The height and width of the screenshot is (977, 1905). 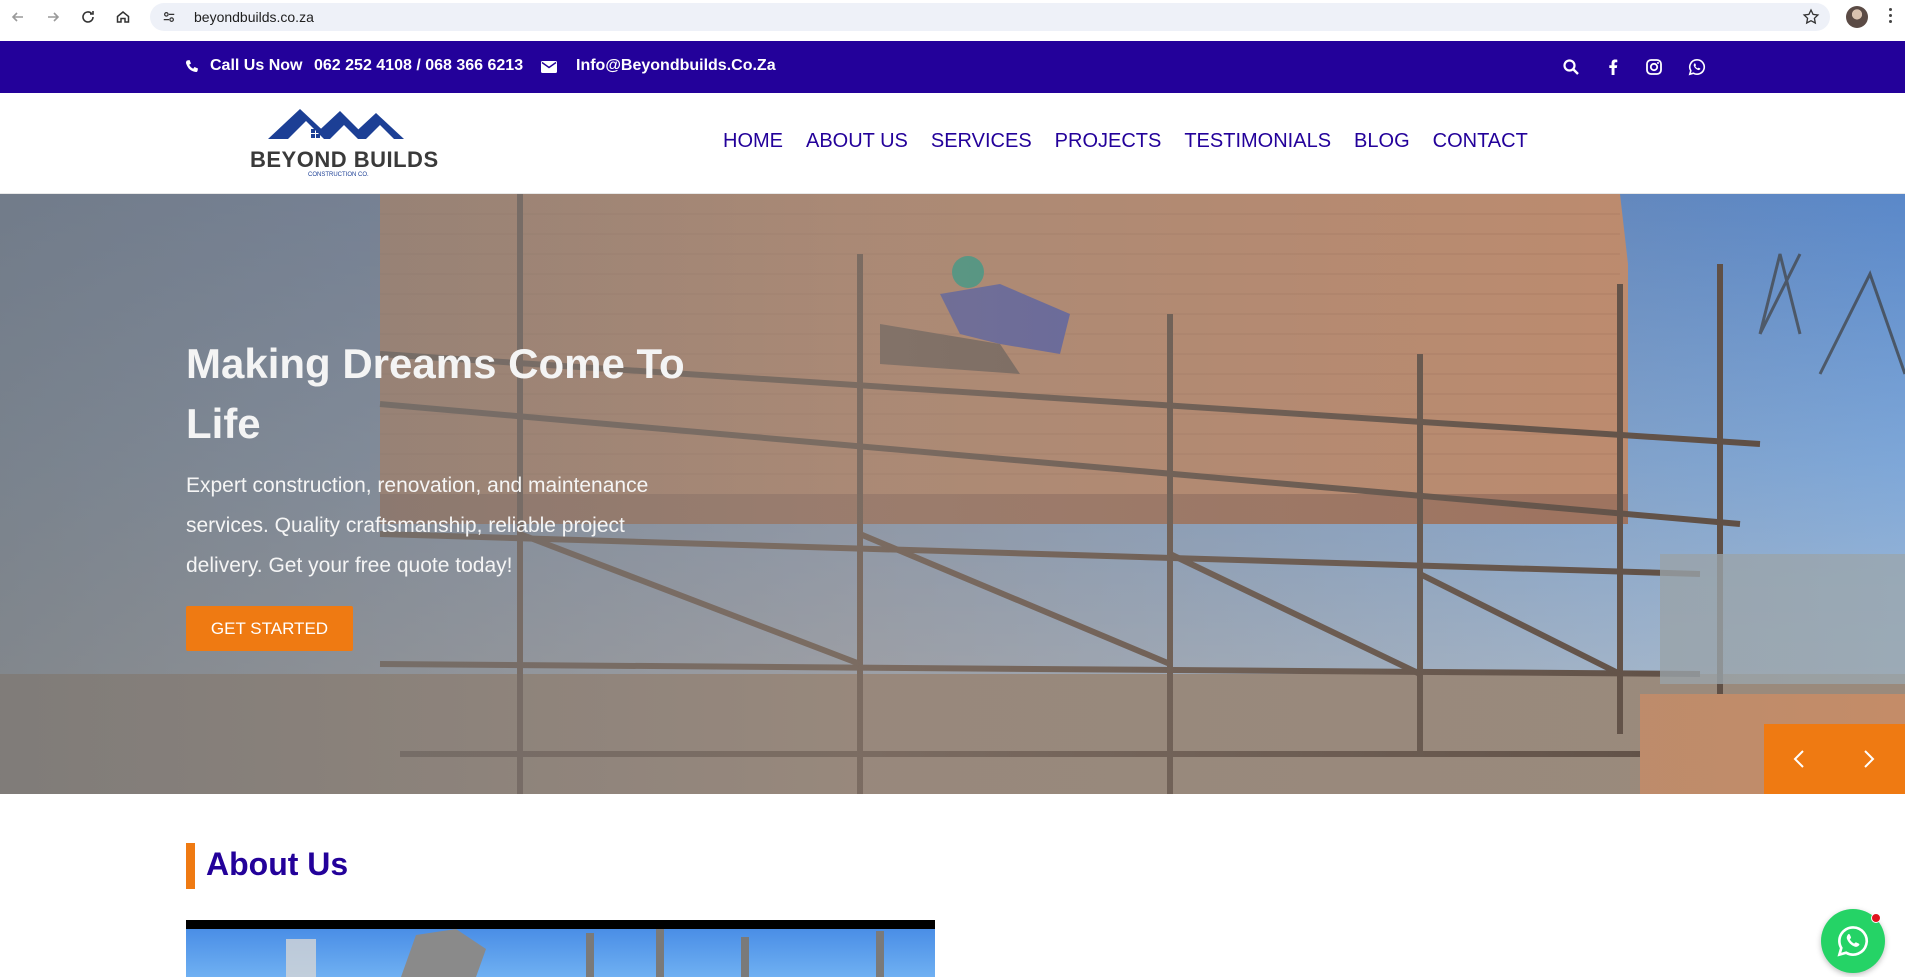 What do you see at coordinates (1108, 141) in the screenshot?
I see `nav-projects: PROJECTS` at bounding box center [1108, 141].